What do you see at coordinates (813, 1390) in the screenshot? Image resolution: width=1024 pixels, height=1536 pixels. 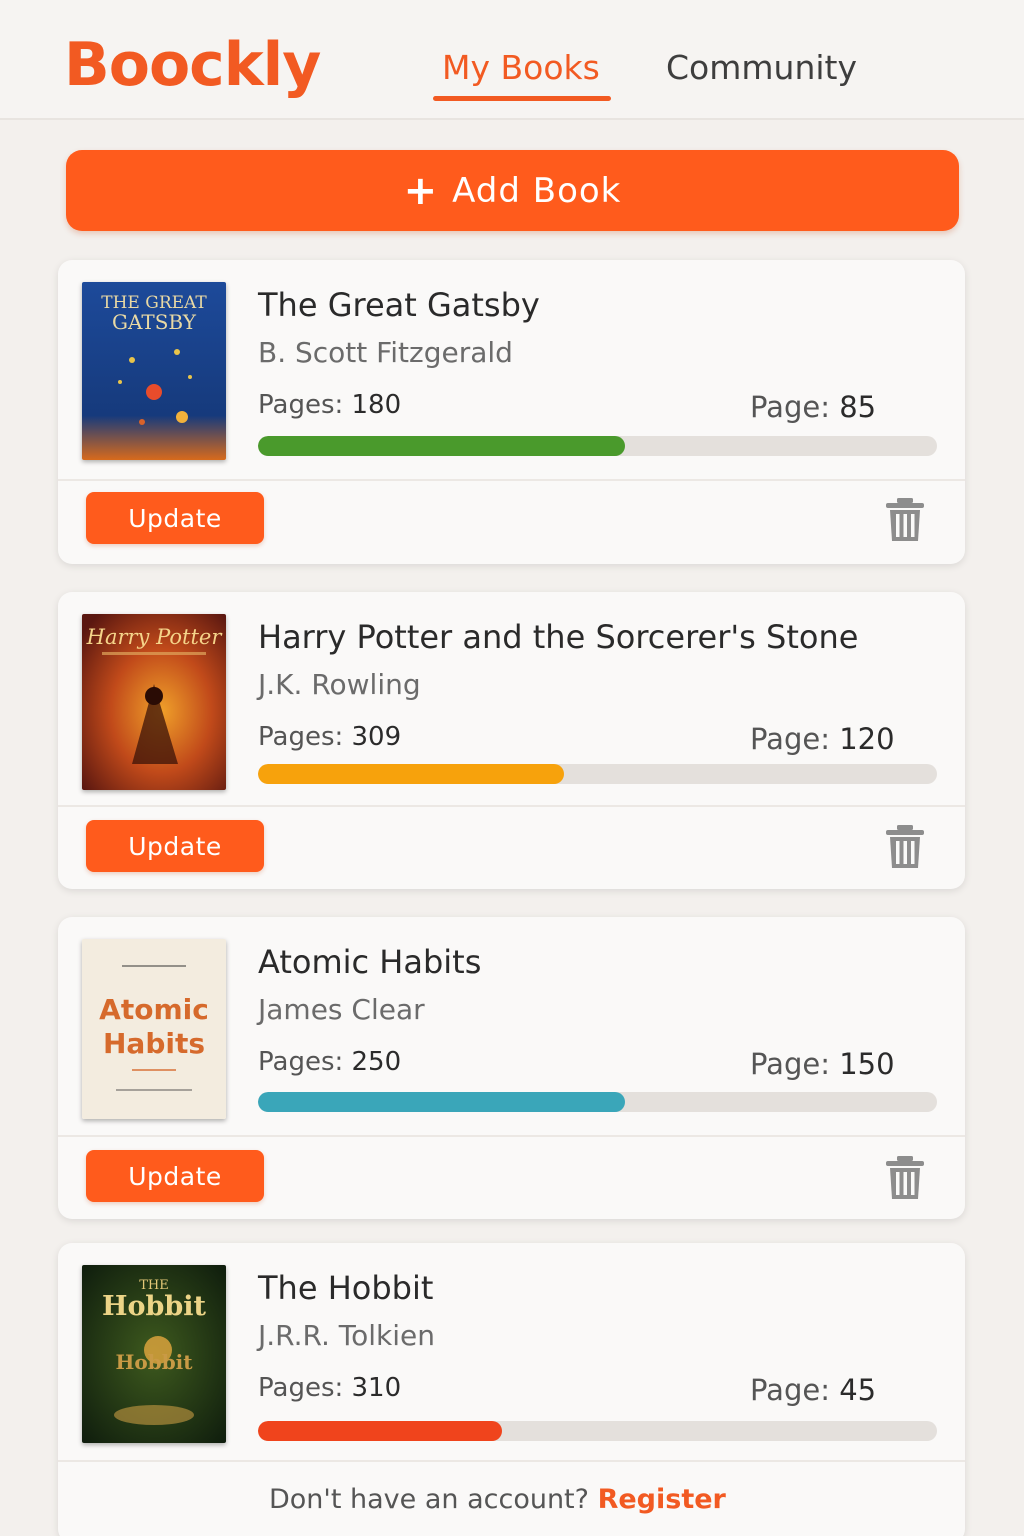 I see `current-page: Page: 45` at bounding box center [813, 1390].